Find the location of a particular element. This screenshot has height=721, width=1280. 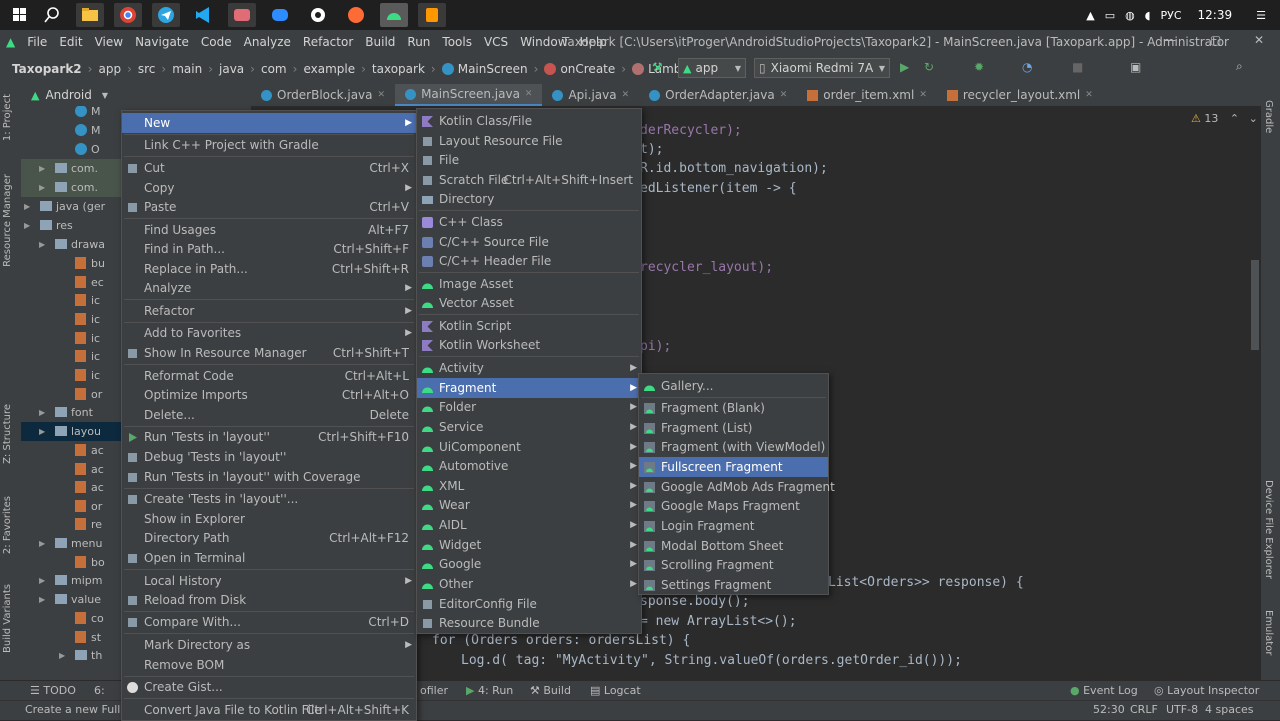

notifications-icon: ☰ is located at coordinates (1261, 15).